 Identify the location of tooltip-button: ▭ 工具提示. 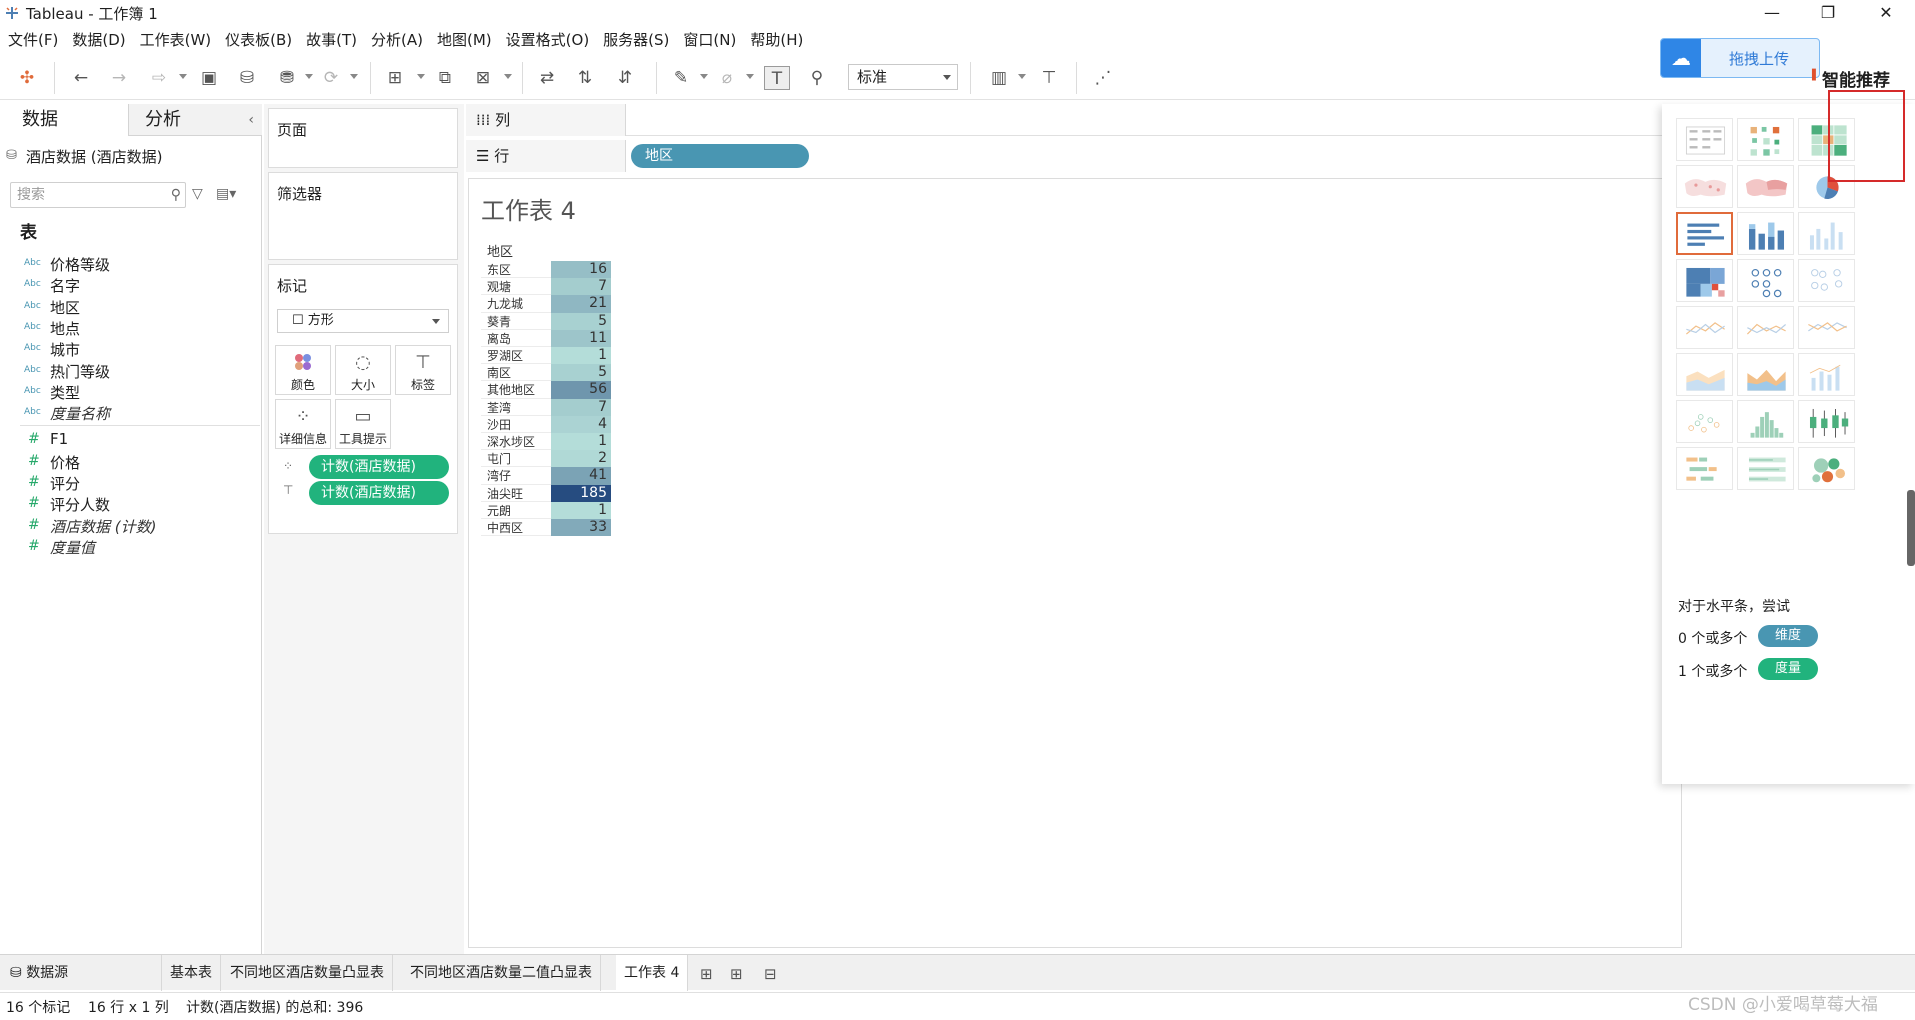
(363, 424).